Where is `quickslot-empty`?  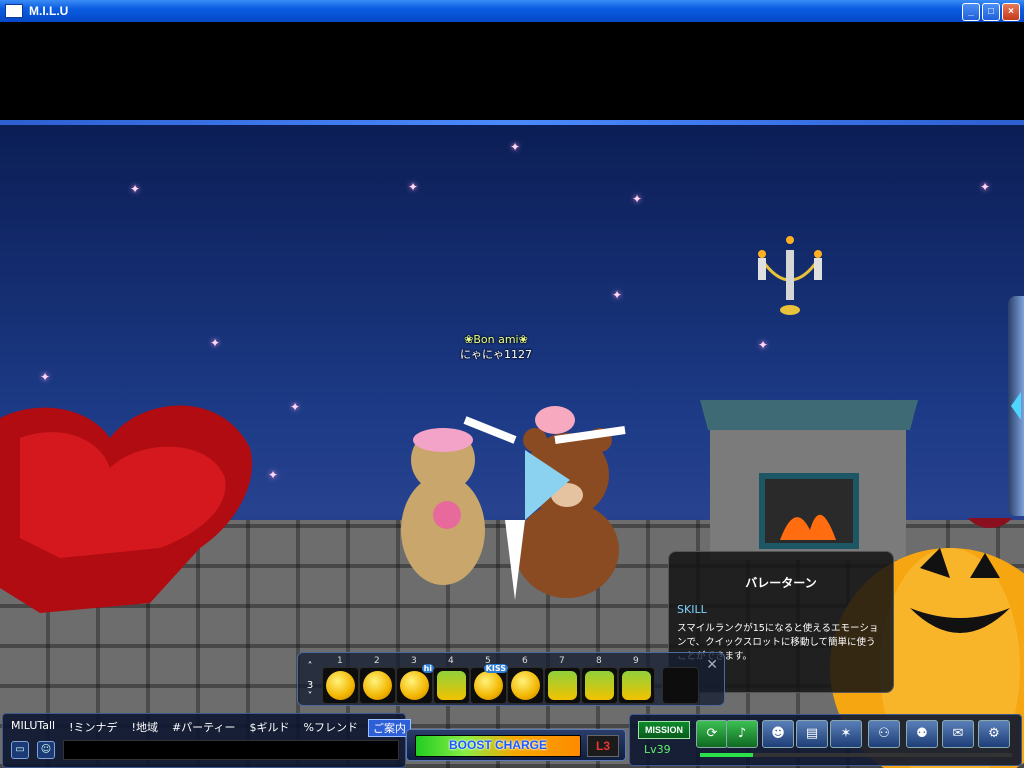 quickslot-empty is located at coordinates (680, 685).